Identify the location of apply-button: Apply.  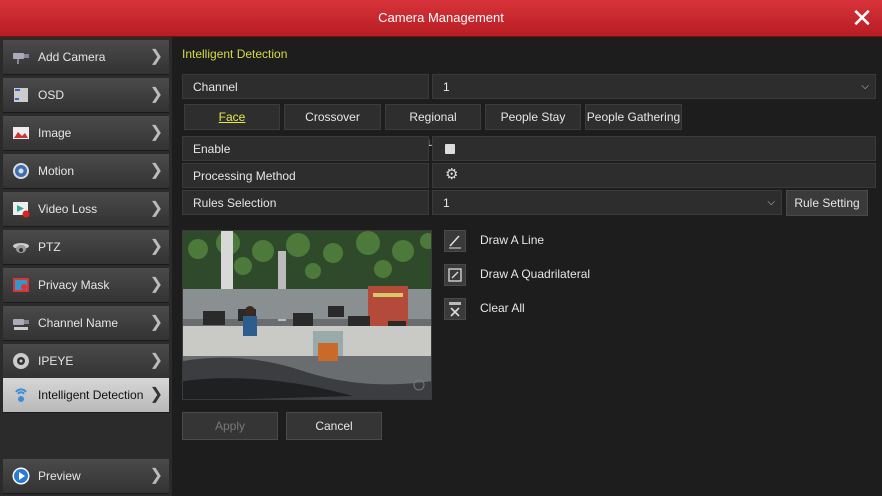
(230, 426).